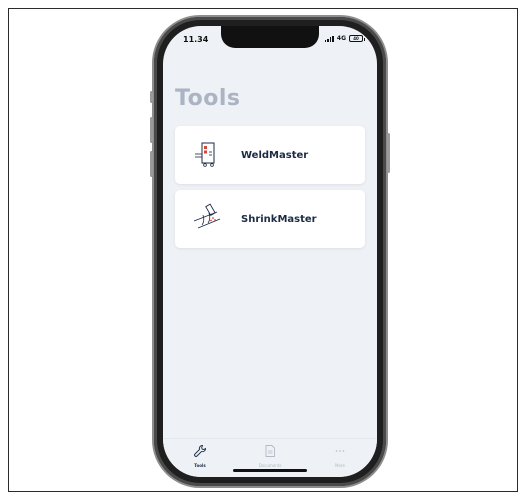 This screenshot has width=528, height=500. Describe the element at coordinates (207, 155) in the screenshot. I see `weld-machine-icon` at that location.